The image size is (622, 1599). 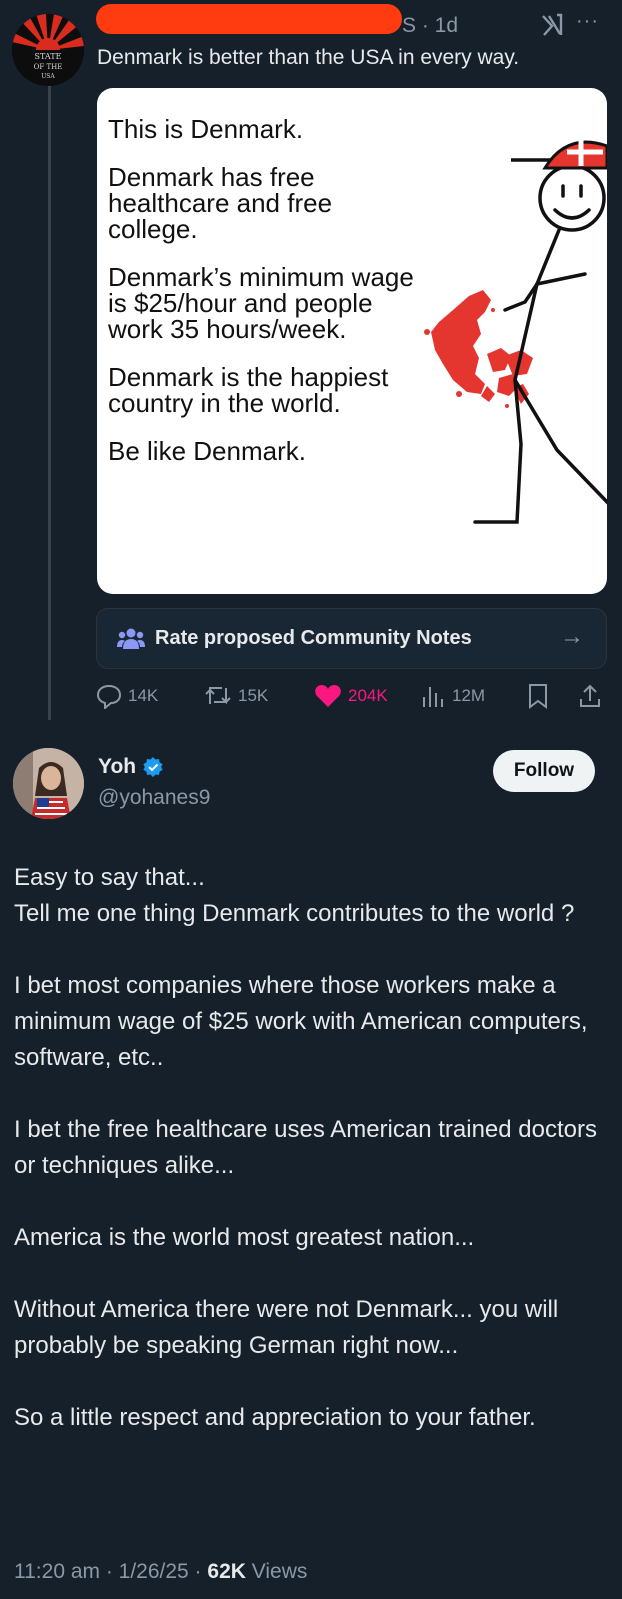 What do you see at coordinates (276, 1571) in the screenshot?
I see `reply-views-label: Views` at bounding box center [276, 1571].